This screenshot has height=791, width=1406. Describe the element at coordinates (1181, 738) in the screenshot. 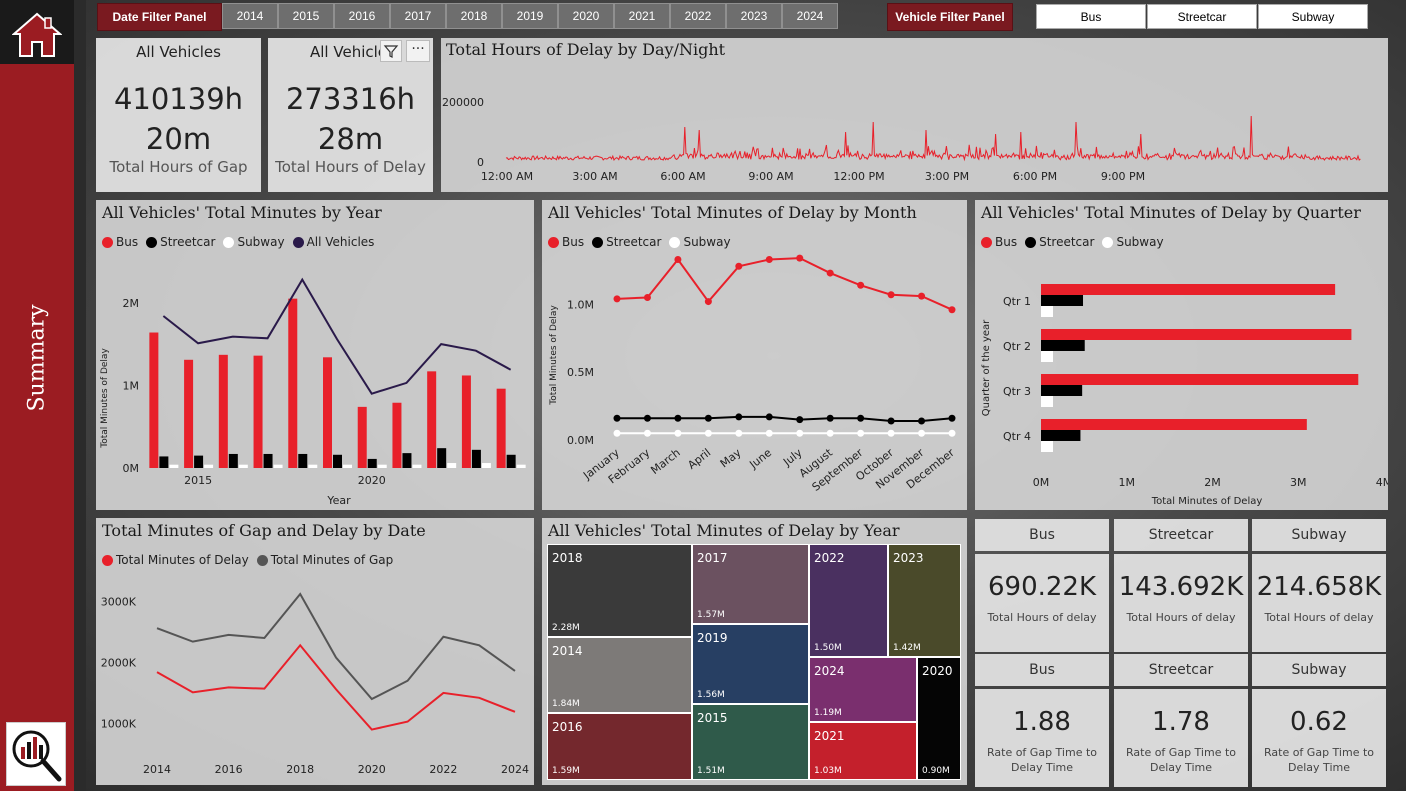

I see `vehicle-kpi-card: 1.78 Rate of Gap Time to Delay Time` at that location.